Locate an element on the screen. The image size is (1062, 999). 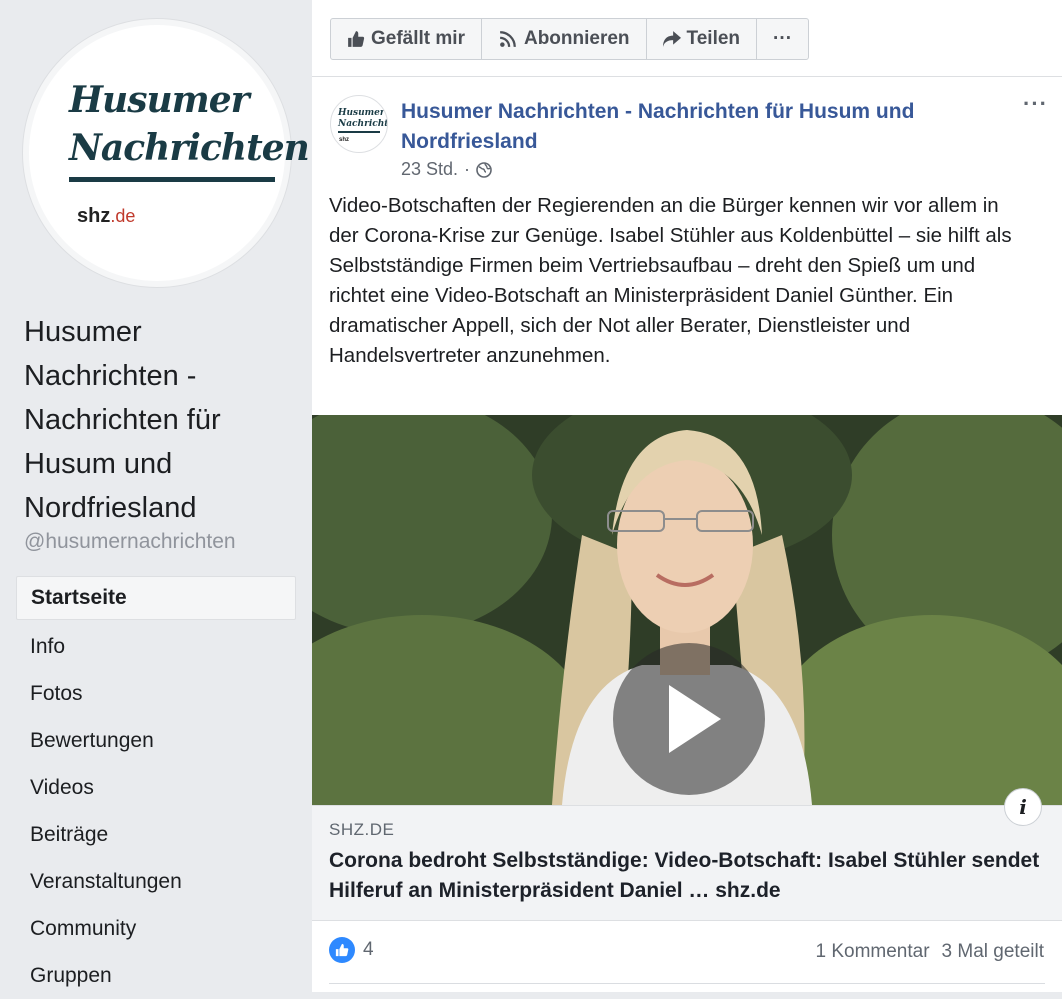
share-page-button: Teilen is located at coordinates (702, 39).